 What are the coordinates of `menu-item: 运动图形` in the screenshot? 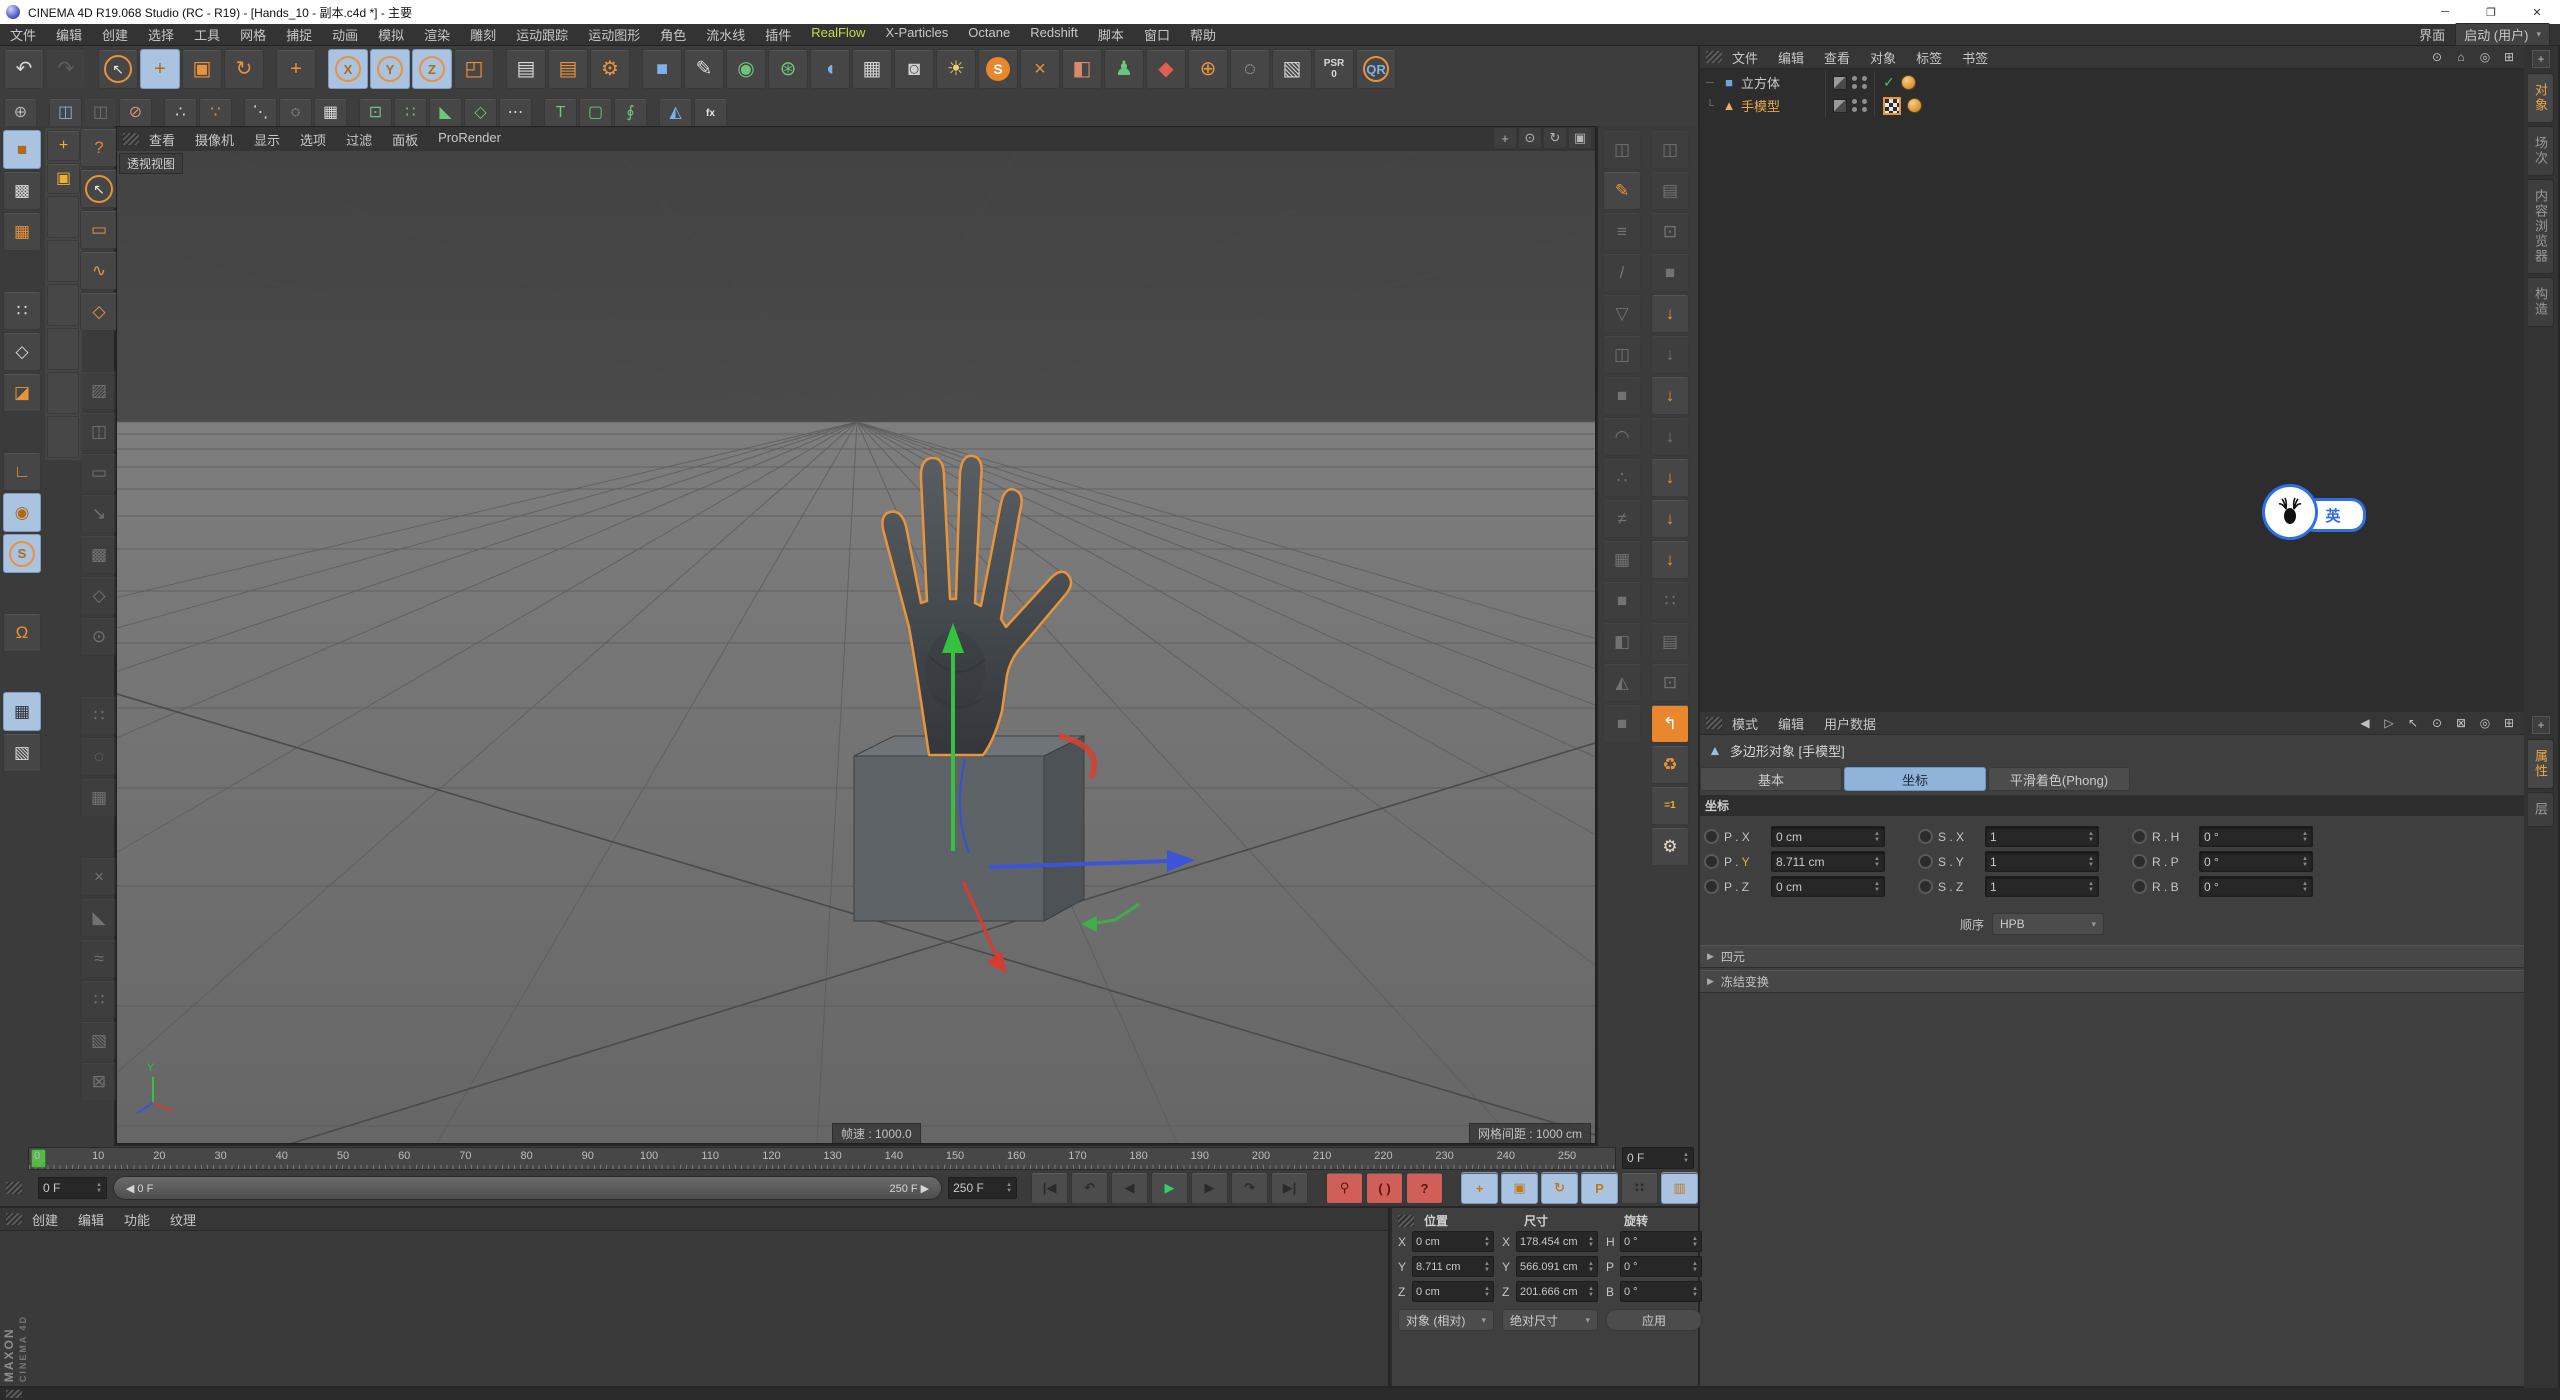 It's located at (614, 34).